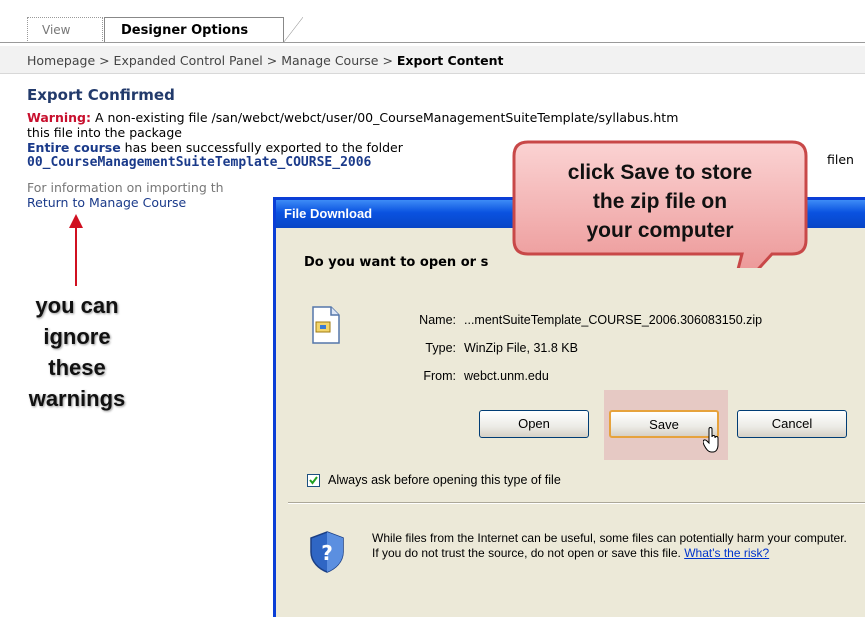  What do you see at coordinates (101, 95) in the screenshot?
I see `page-title: Export Confirmed` at bounding box center [101, 95].